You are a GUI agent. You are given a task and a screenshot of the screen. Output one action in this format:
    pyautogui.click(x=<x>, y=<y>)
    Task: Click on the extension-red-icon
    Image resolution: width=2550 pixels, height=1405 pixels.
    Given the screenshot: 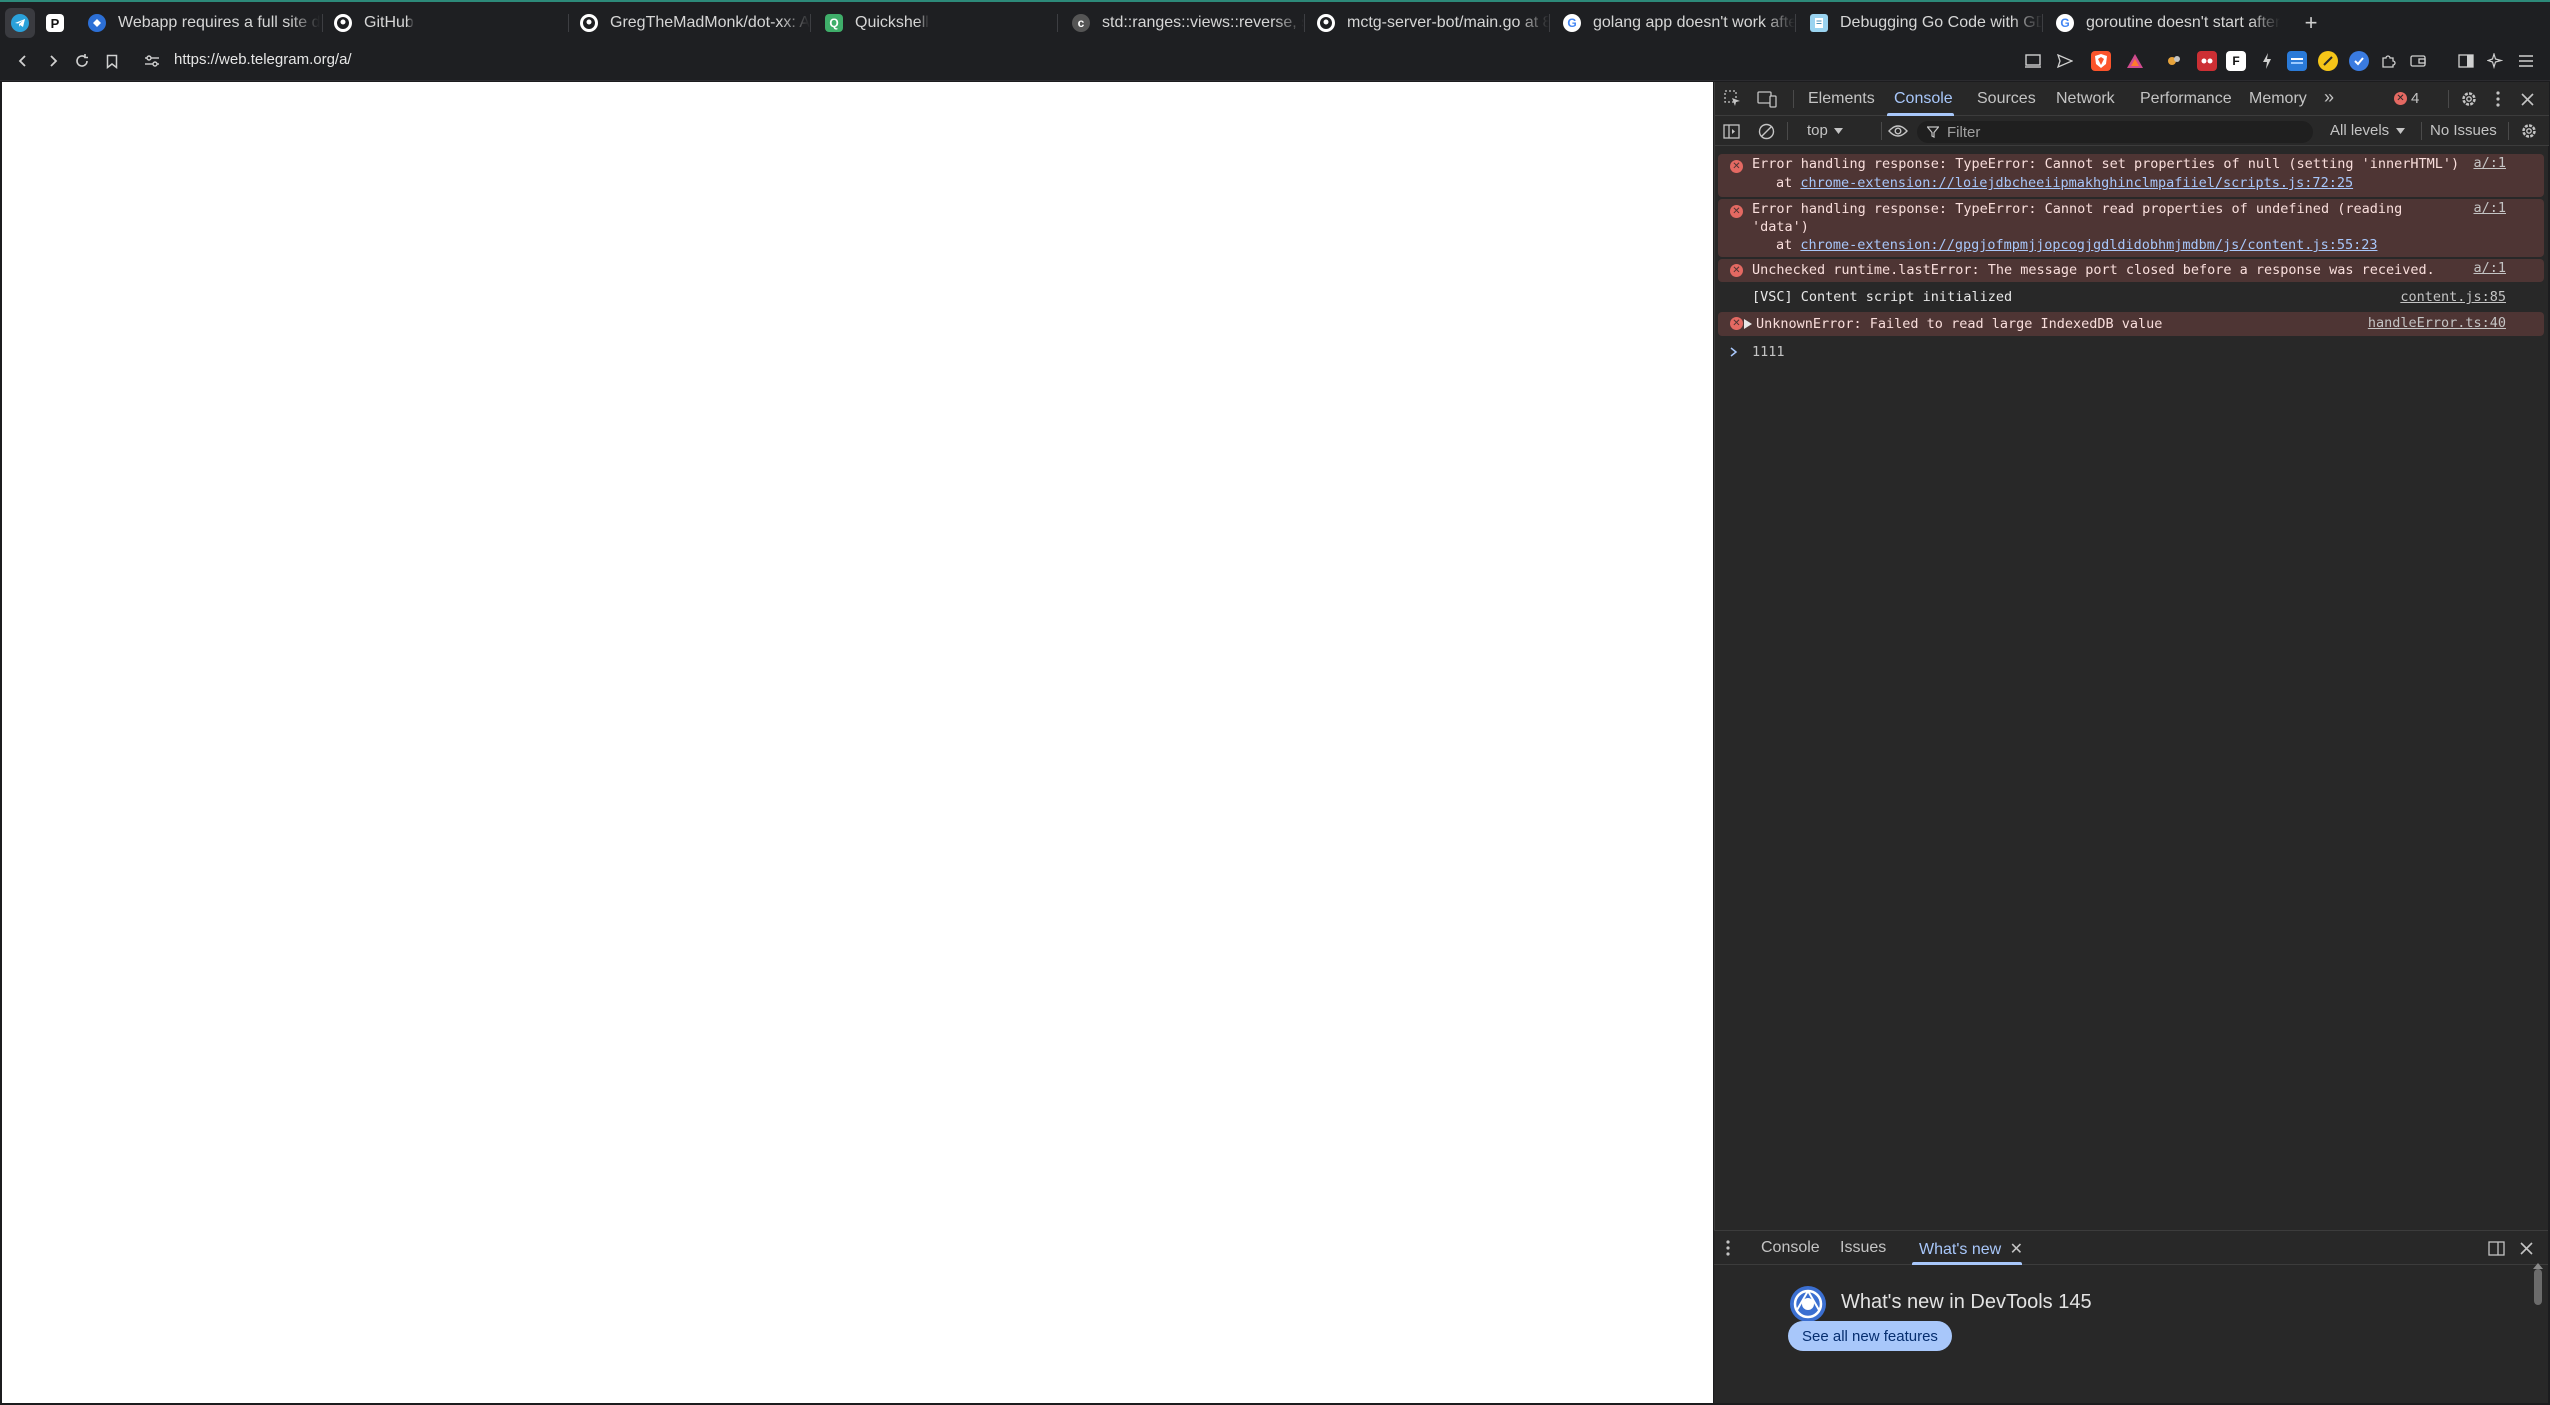 What is the action you would take?
    pyautogui.click(x=2207, y=61)
    